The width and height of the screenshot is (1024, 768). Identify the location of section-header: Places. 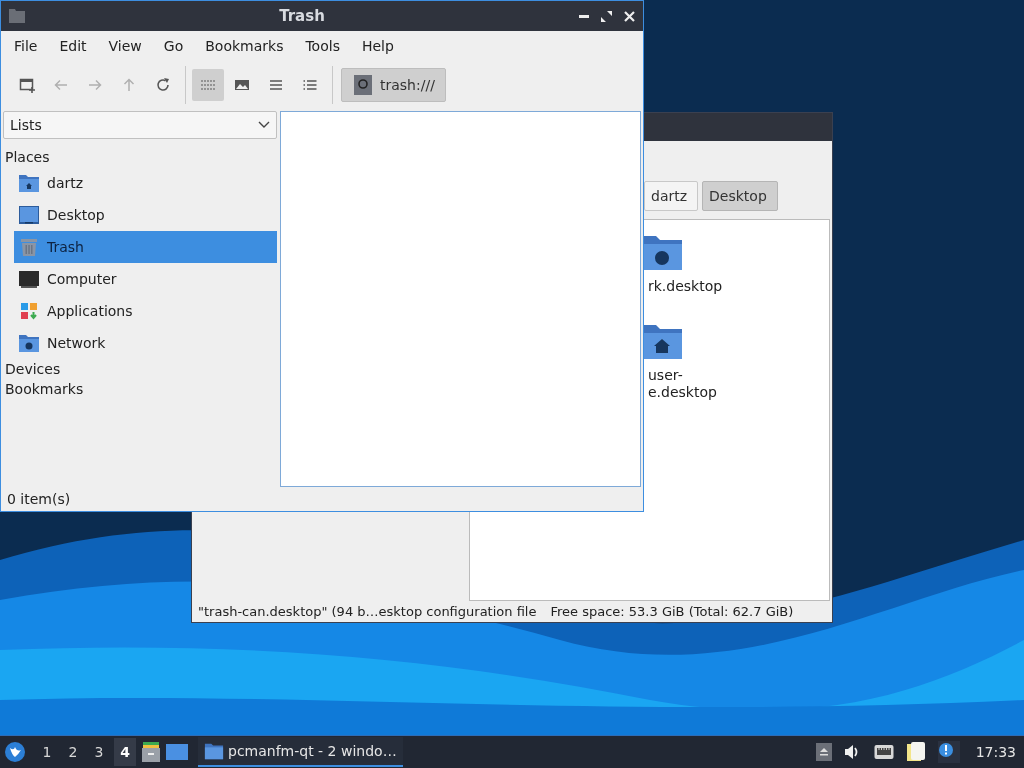
(140, 157).